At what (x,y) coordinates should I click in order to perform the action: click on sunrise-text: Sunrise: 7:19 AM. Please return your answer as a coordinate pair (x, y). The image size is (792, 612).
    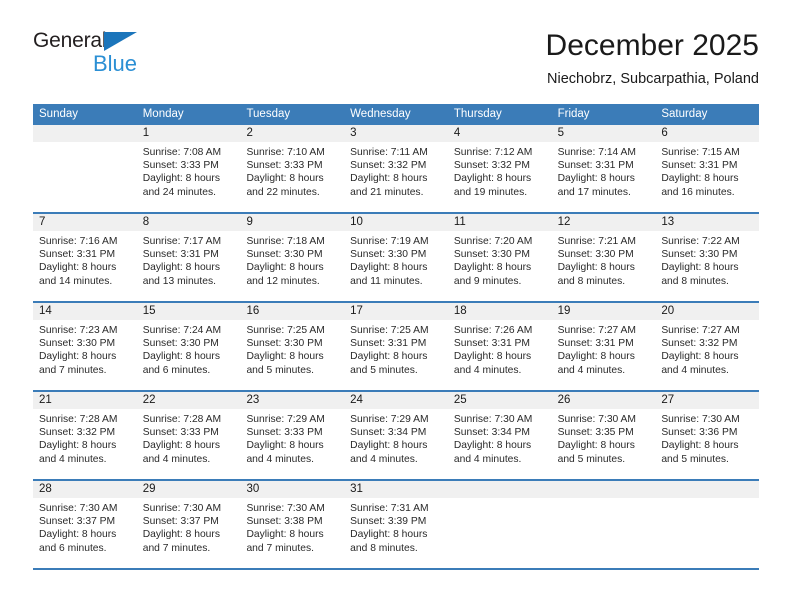
    Looking at the image, I should click on (389, 241).